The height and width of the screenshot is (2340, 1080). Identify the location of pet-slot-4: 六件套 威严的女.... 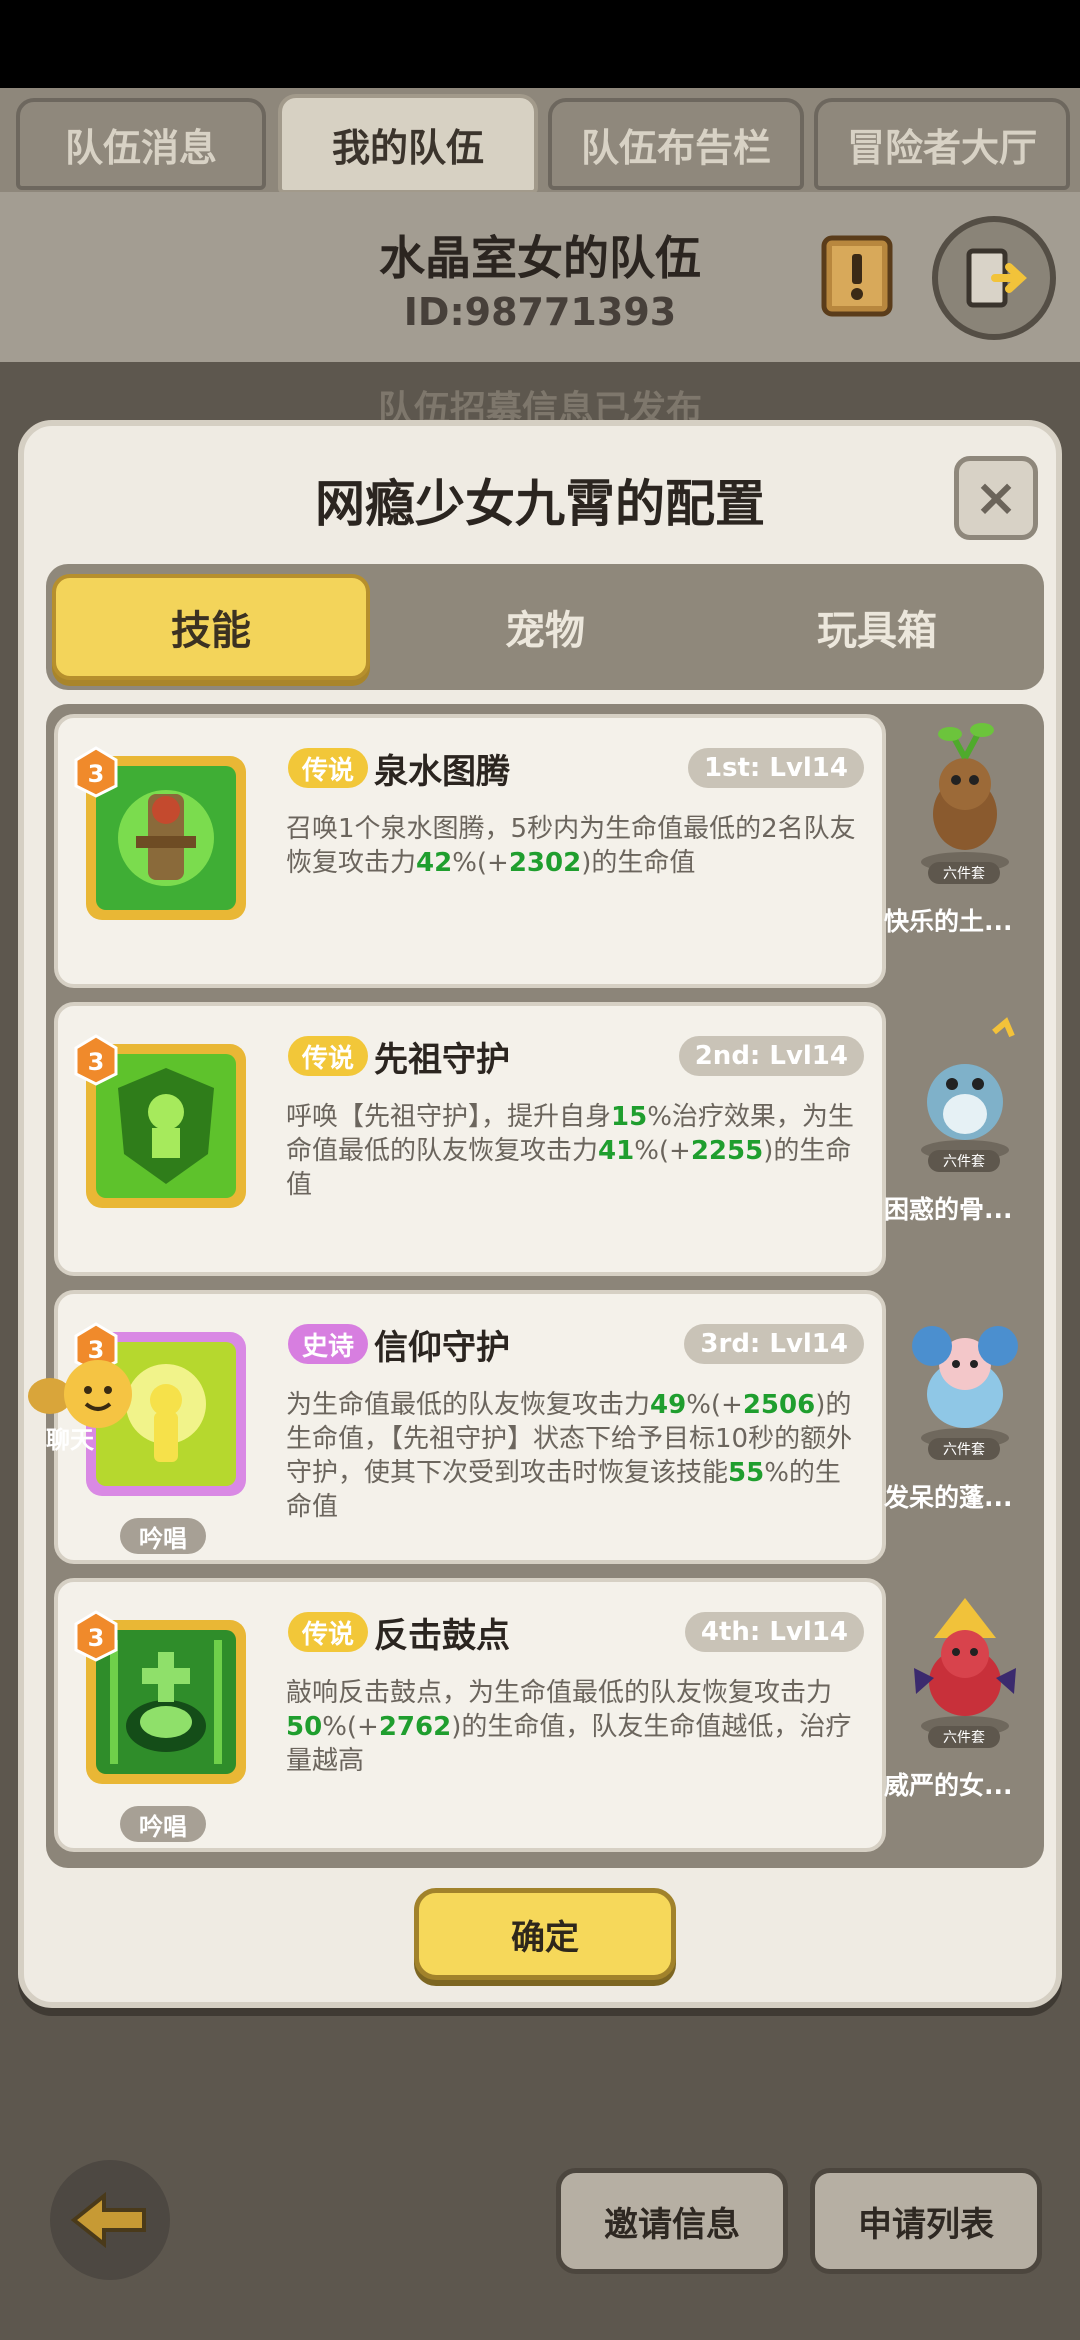
(960, 1715).